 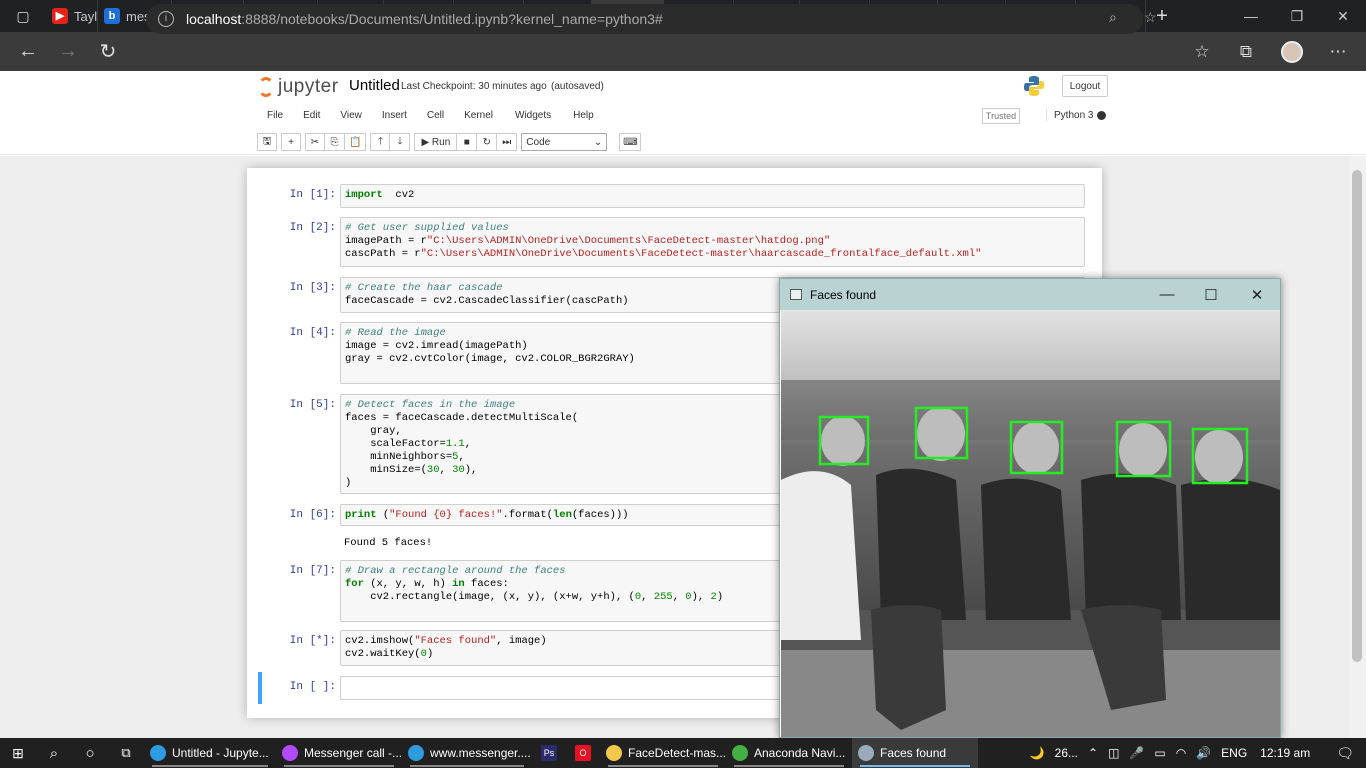 I want to click on hidden-icons-chevron-icon: ⌃, so click(x=1093, y=753).